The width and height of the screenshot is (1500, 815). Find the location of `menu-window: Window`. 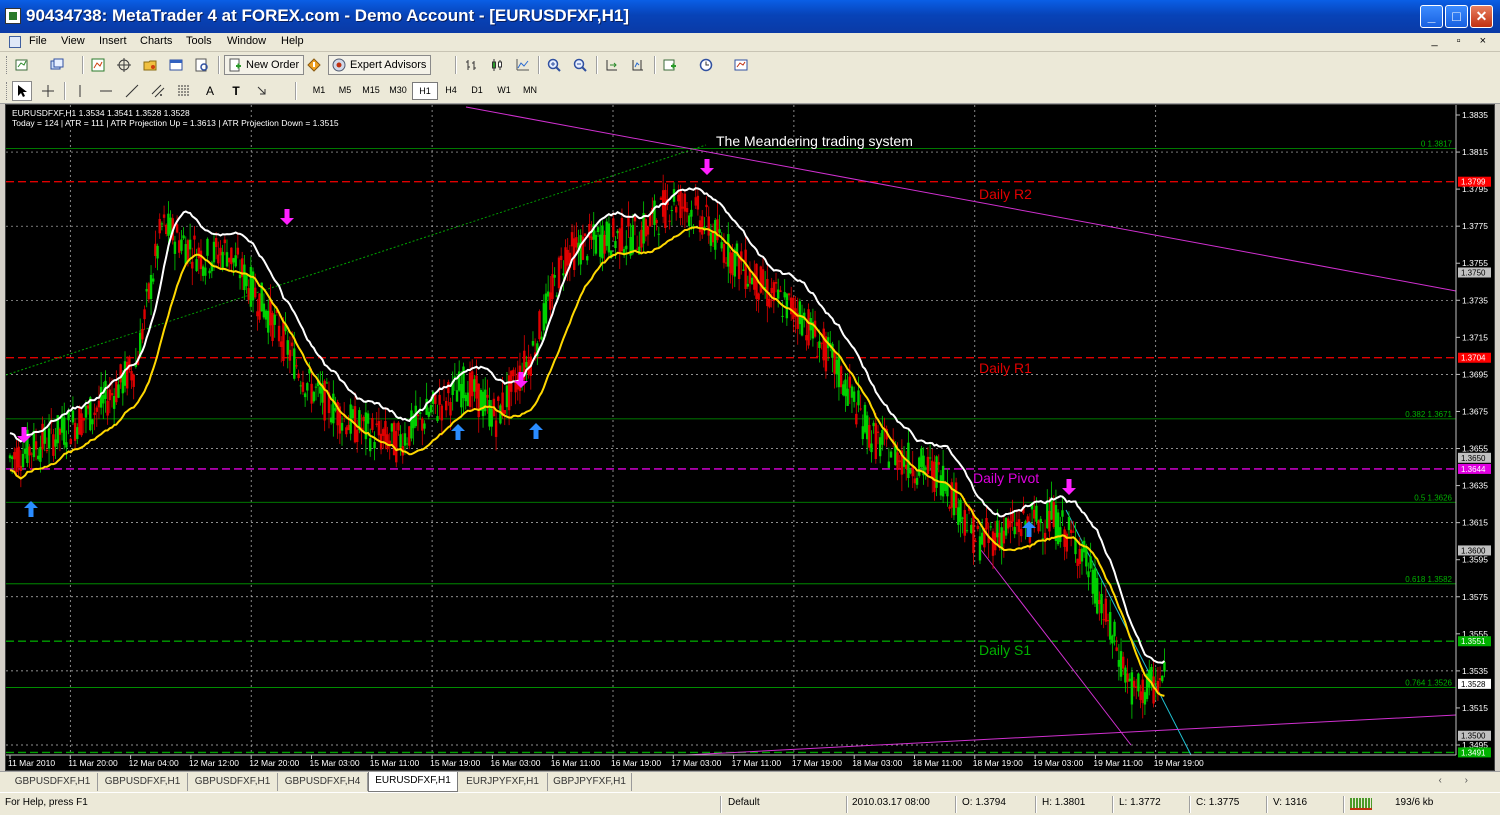

menu-window: Window is located at coordinates (246, 41).